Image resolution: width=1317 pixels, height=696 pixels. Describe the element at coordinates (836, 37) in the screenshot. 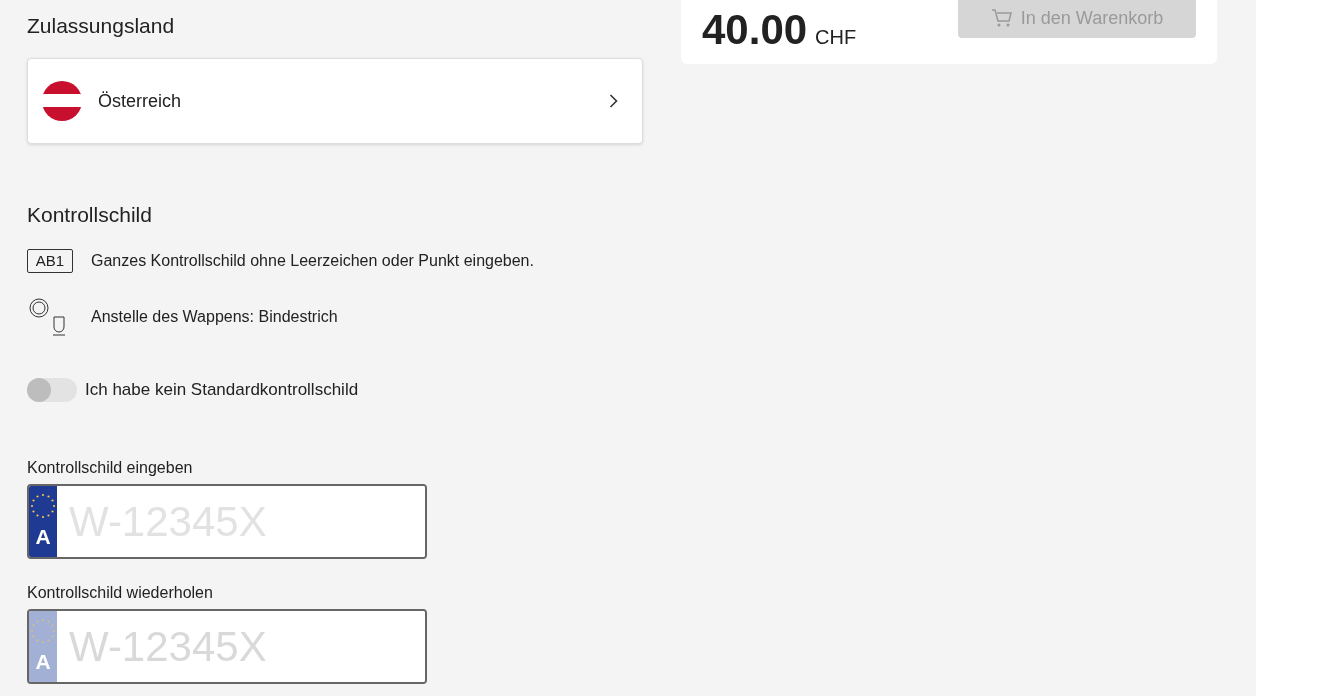

I see `currency-text: CHF` at that location.